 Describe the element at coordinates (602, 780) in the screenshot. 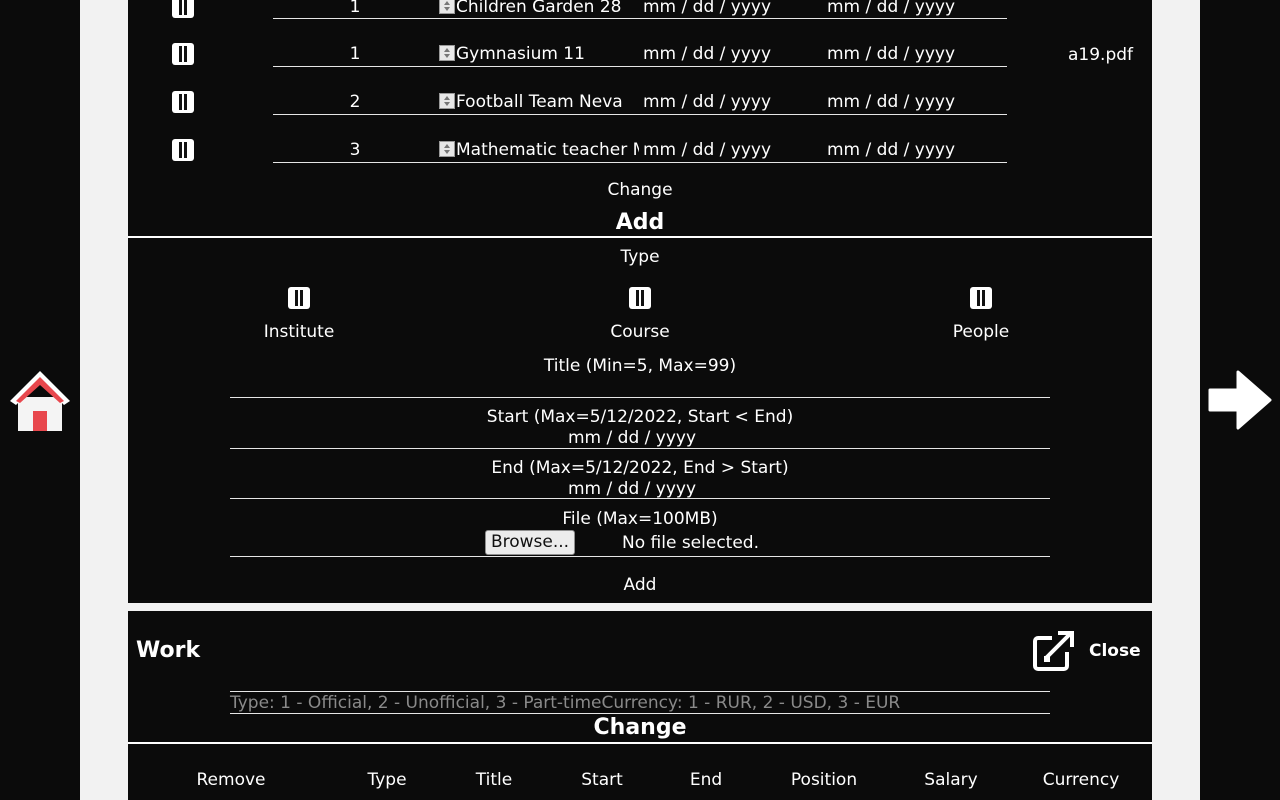

I see `column-header: Start` at that location.